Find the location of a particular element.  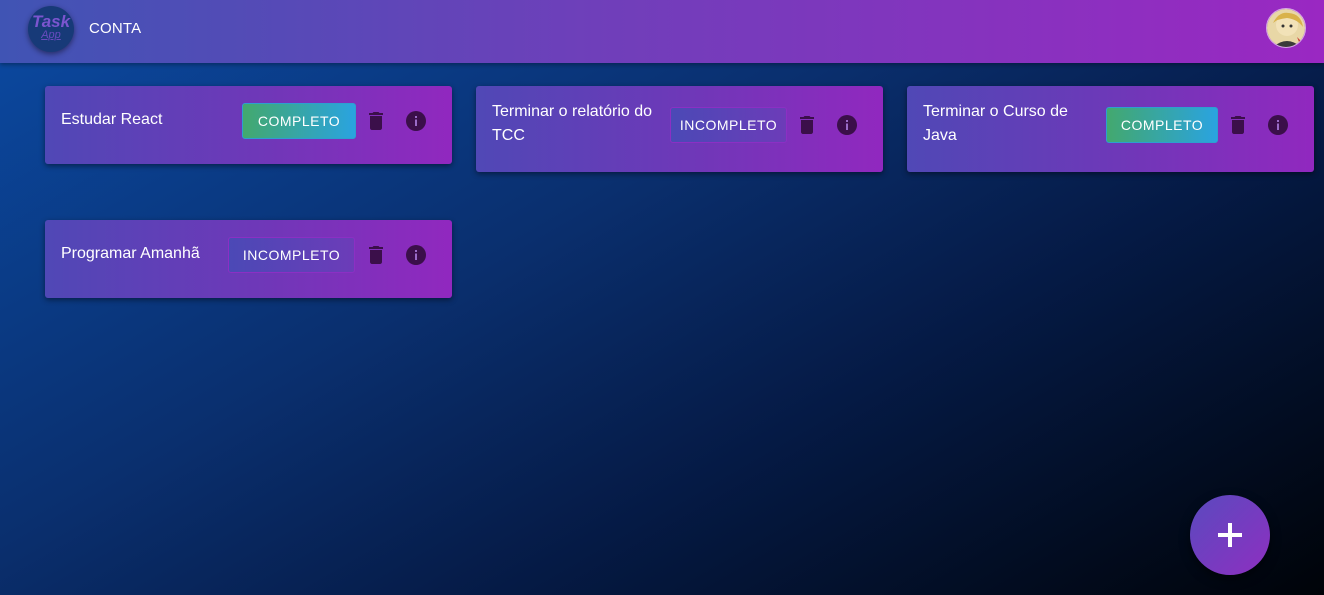

avatar-image is located at coordinates (1286, 28).